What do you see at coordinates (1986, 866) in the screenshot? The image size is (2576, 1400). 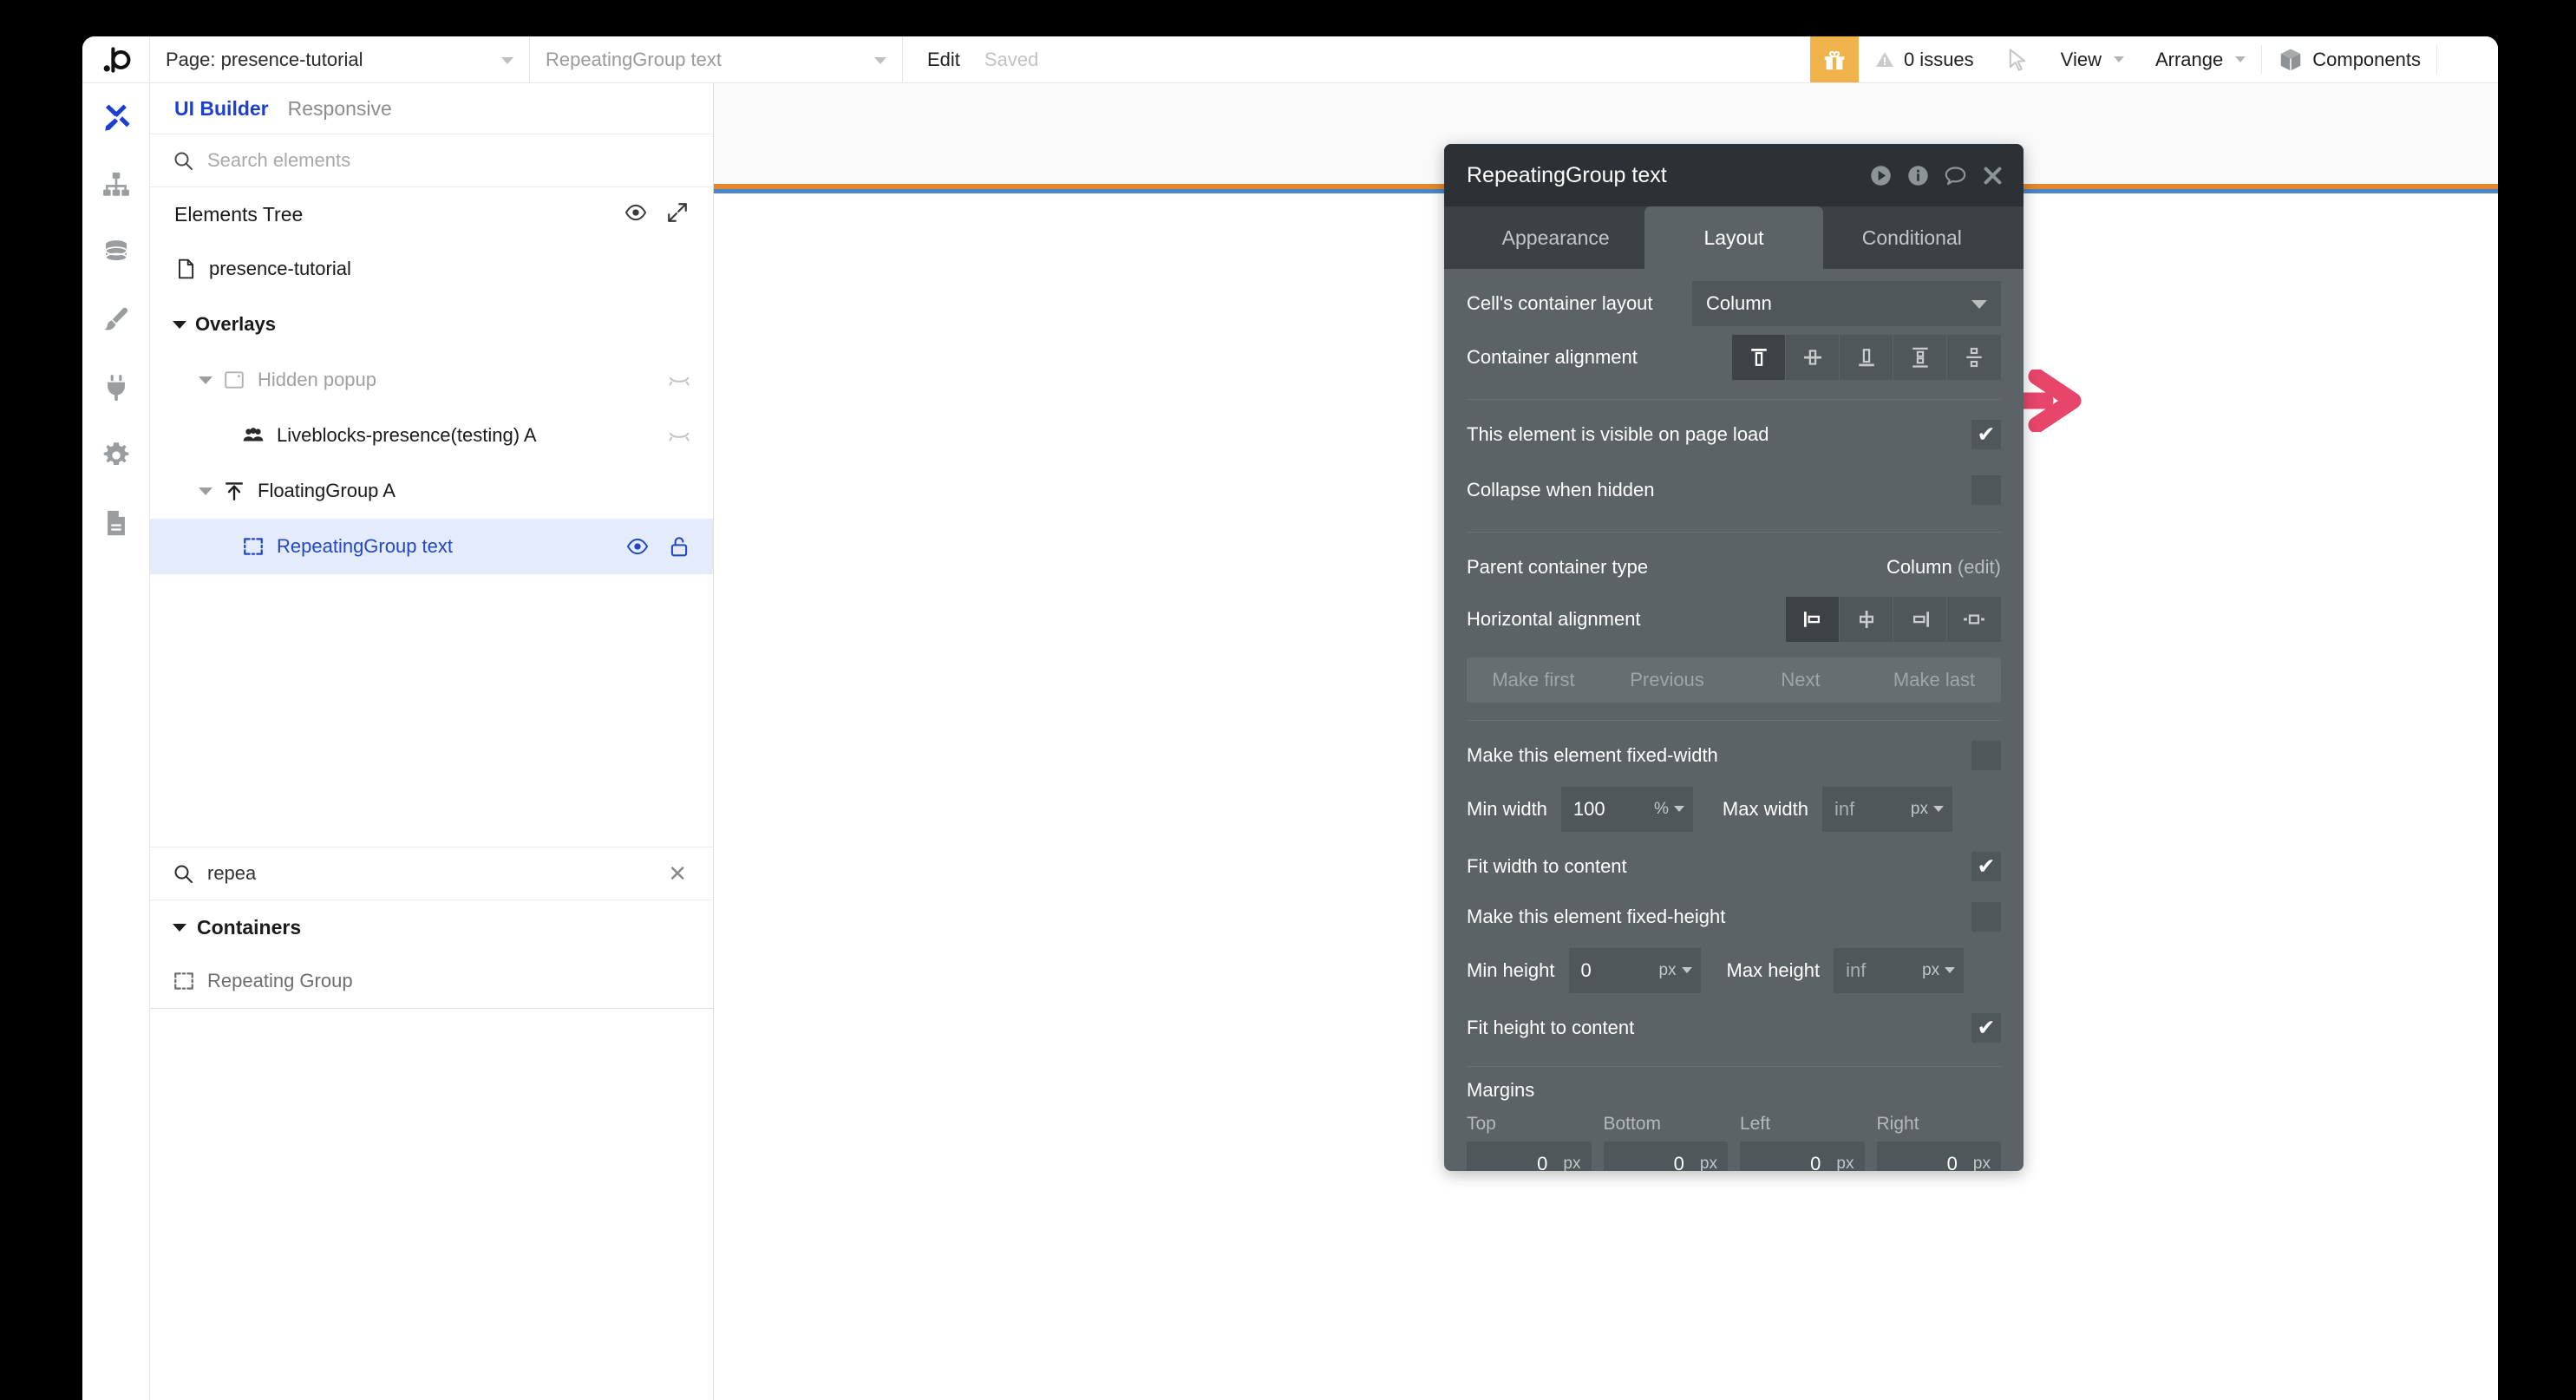 I see `fit-width-checkbox` at bounding box center [1986, 866].